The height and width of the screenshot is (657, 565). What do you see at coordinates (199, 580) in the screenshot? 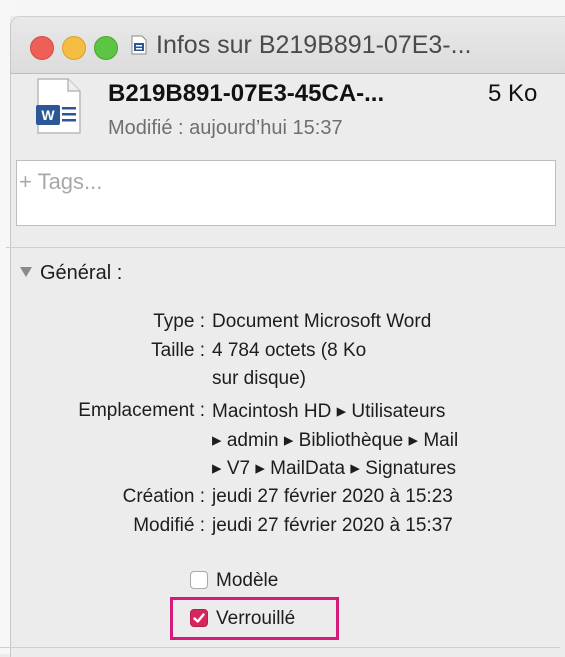
I see `stationery-pad-checkbox` at bounding box center [199, 580].